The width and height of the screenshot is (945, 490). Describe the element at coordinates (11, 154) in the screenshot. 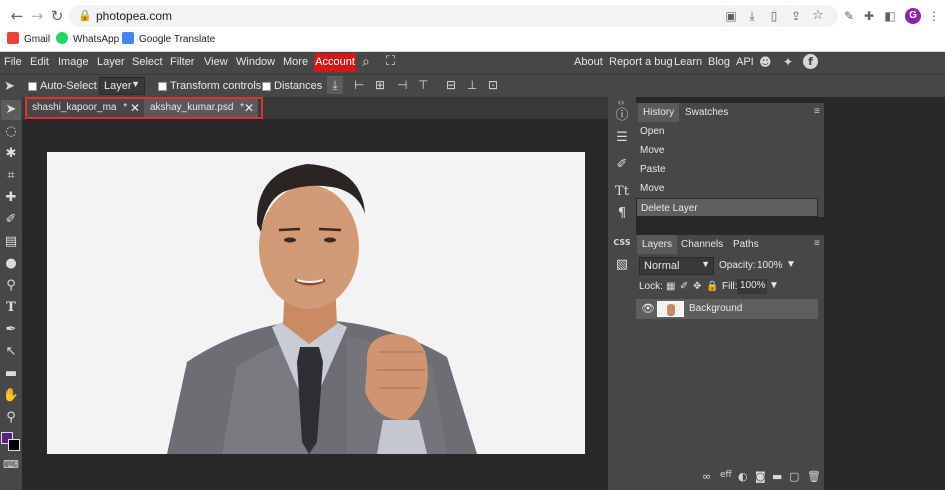

I see `magic-wand-icon: ✱` at that location.